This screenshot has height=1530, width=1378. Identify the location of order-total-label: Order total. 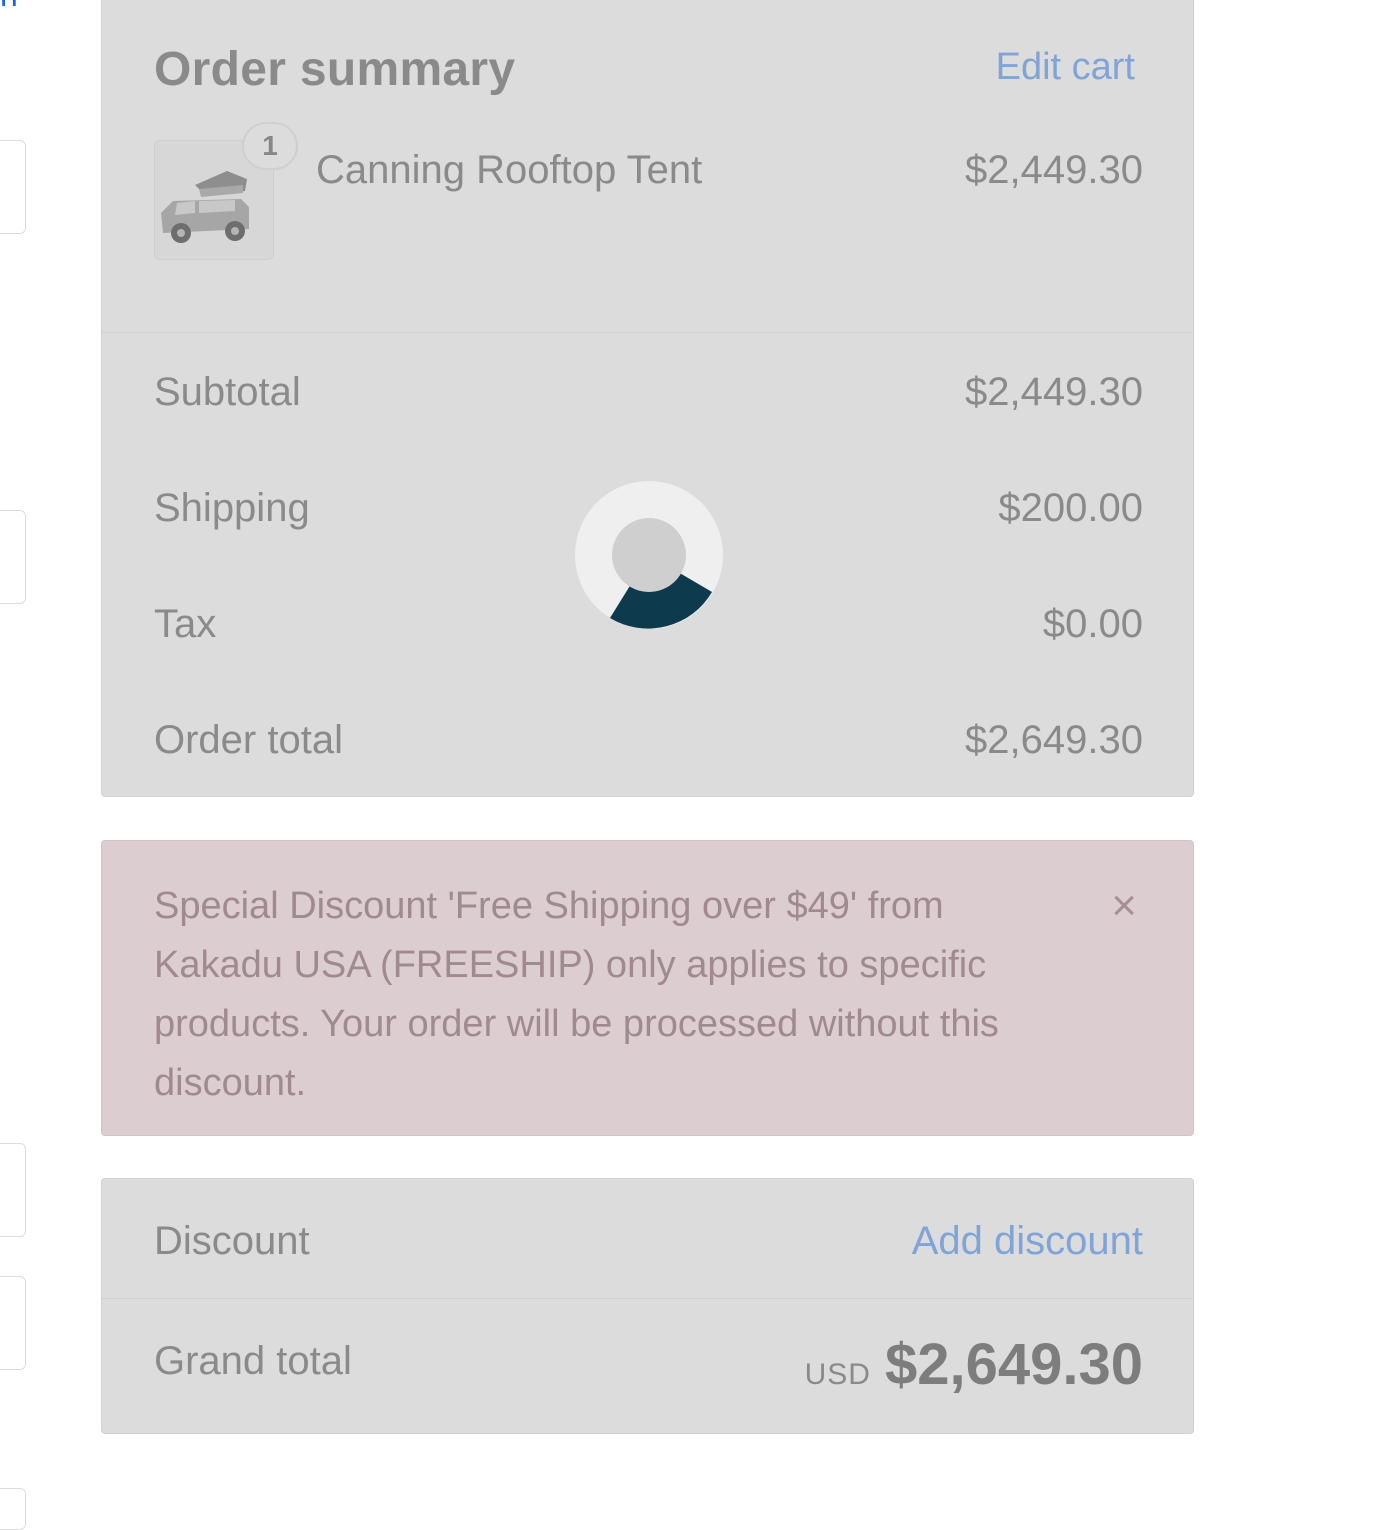
(248, 740).